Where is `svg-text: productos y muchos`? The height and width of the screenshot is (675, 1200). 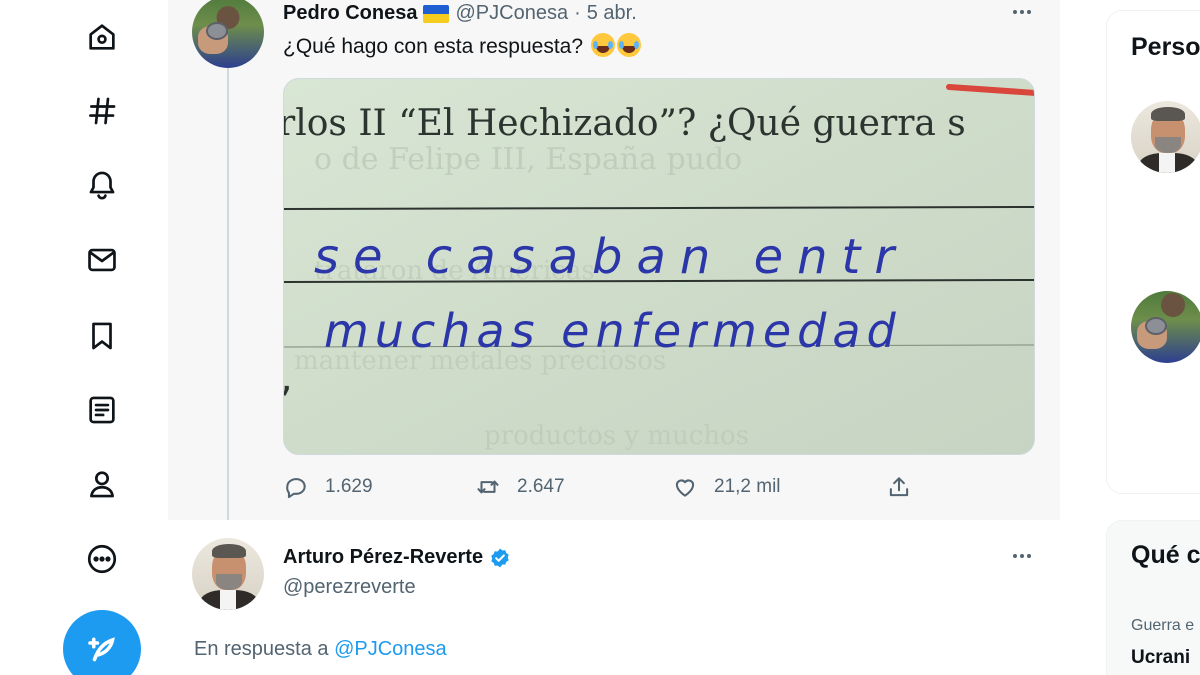 svg-text: productos y muchos is located at coordinates (616, 436).